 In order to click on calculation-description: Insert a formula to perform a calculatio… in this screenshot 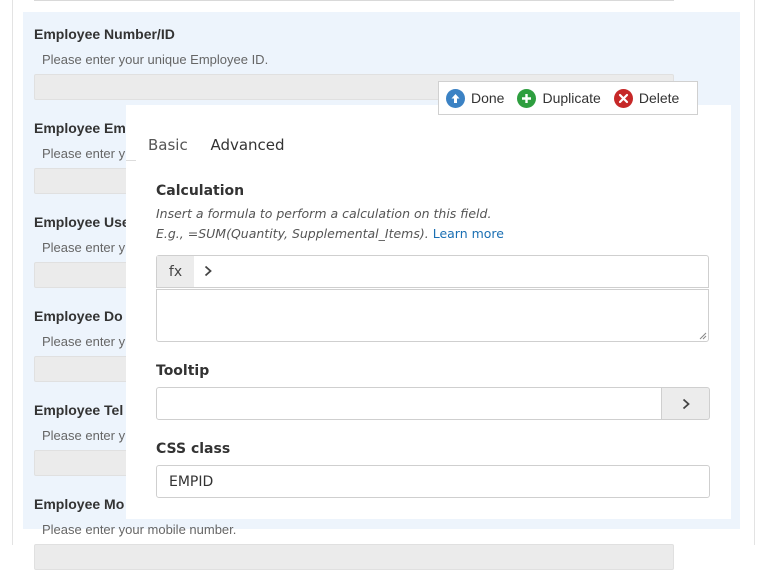, I will do `click(330, 224)`.